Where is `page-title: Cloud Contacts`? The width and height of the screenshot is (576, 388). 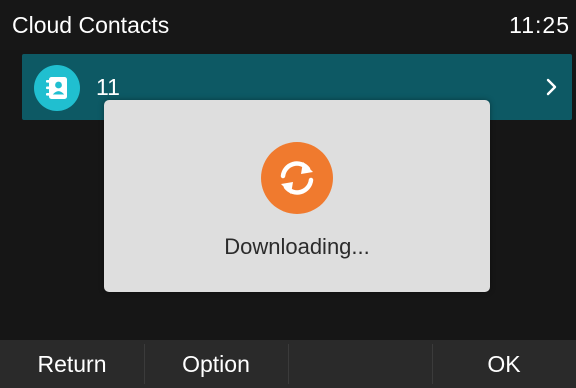
page-title: Cloud Contacts is located at coordinates (91, 24).